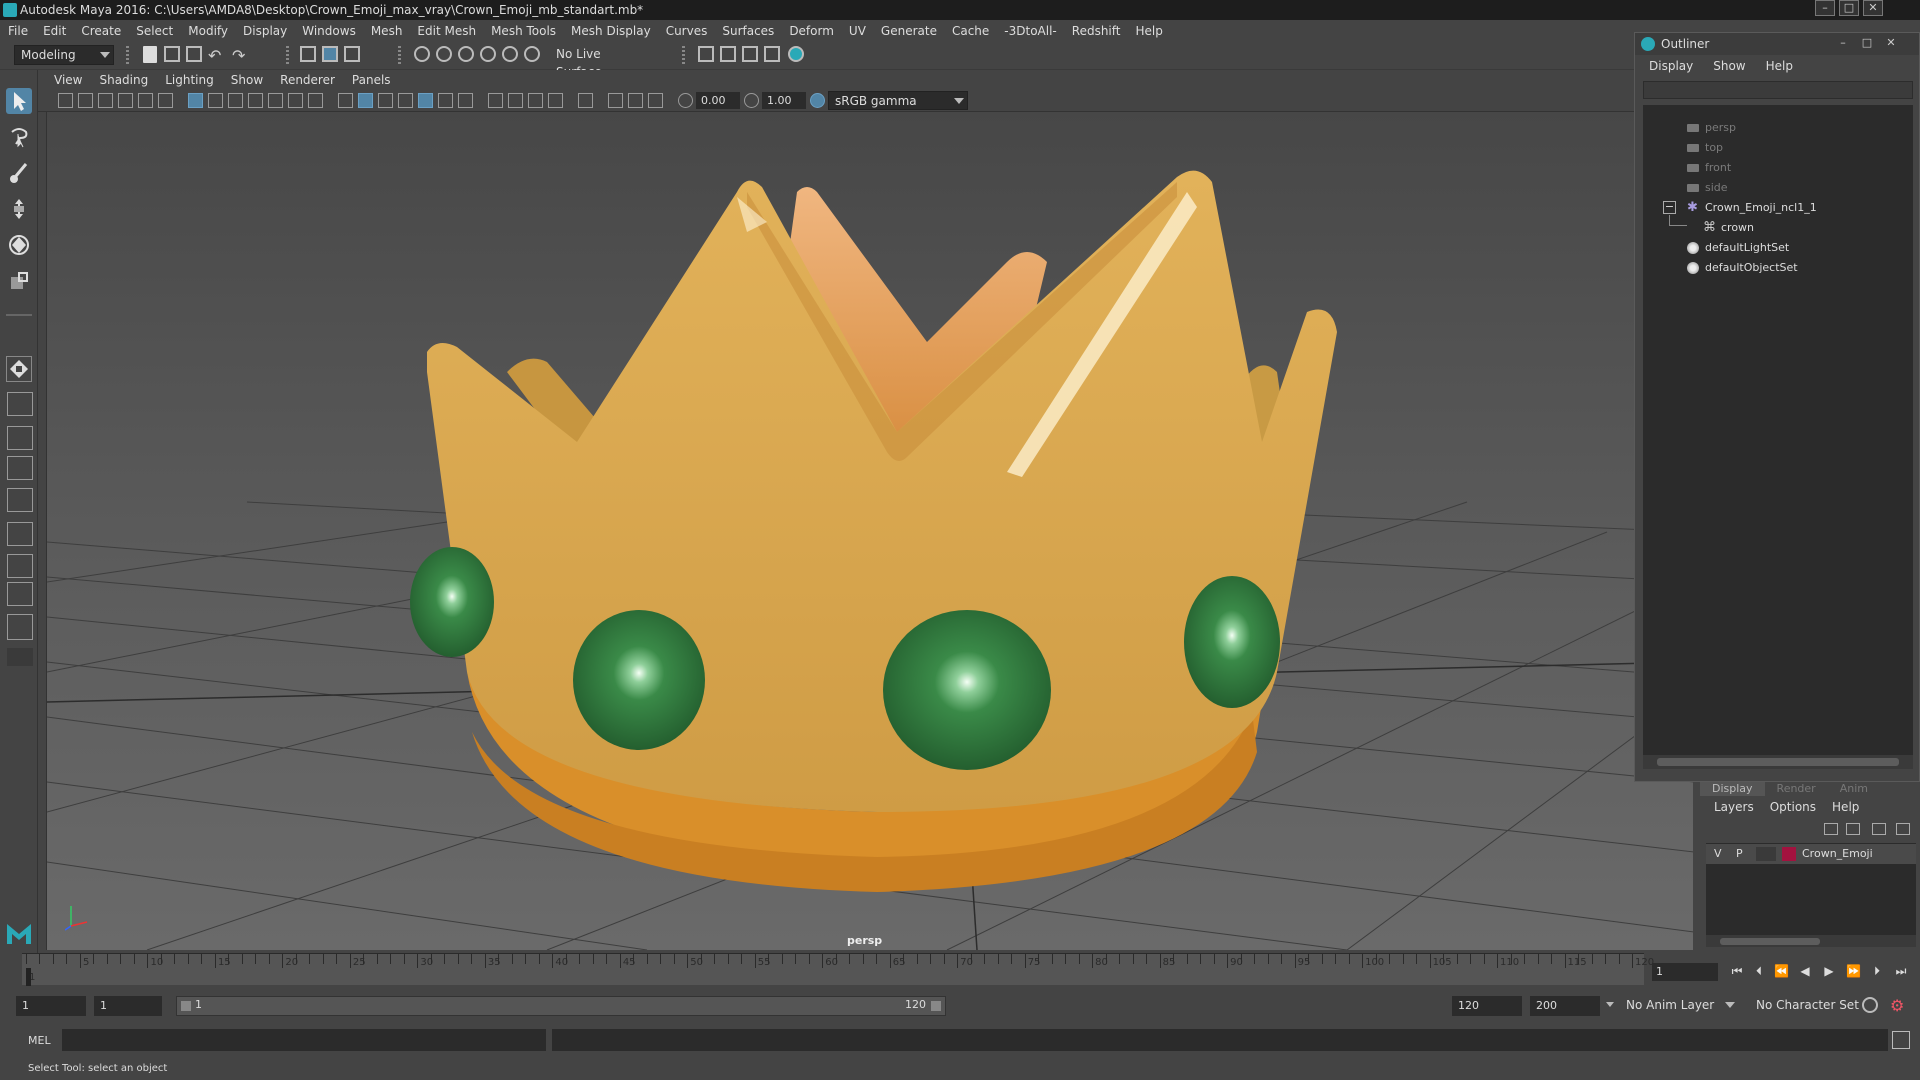  What do you see at coordinates (1873, 8) in the screenshot?
I see `close-button: ✕` at bounding box center [1873, 8].